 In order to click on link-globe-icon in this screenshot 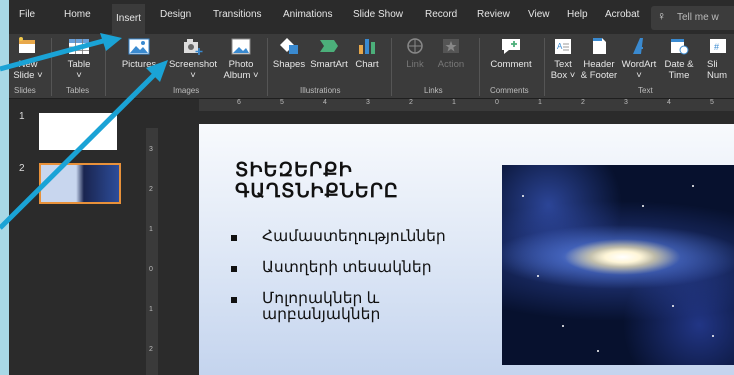, I will do `click(415, 46)`.